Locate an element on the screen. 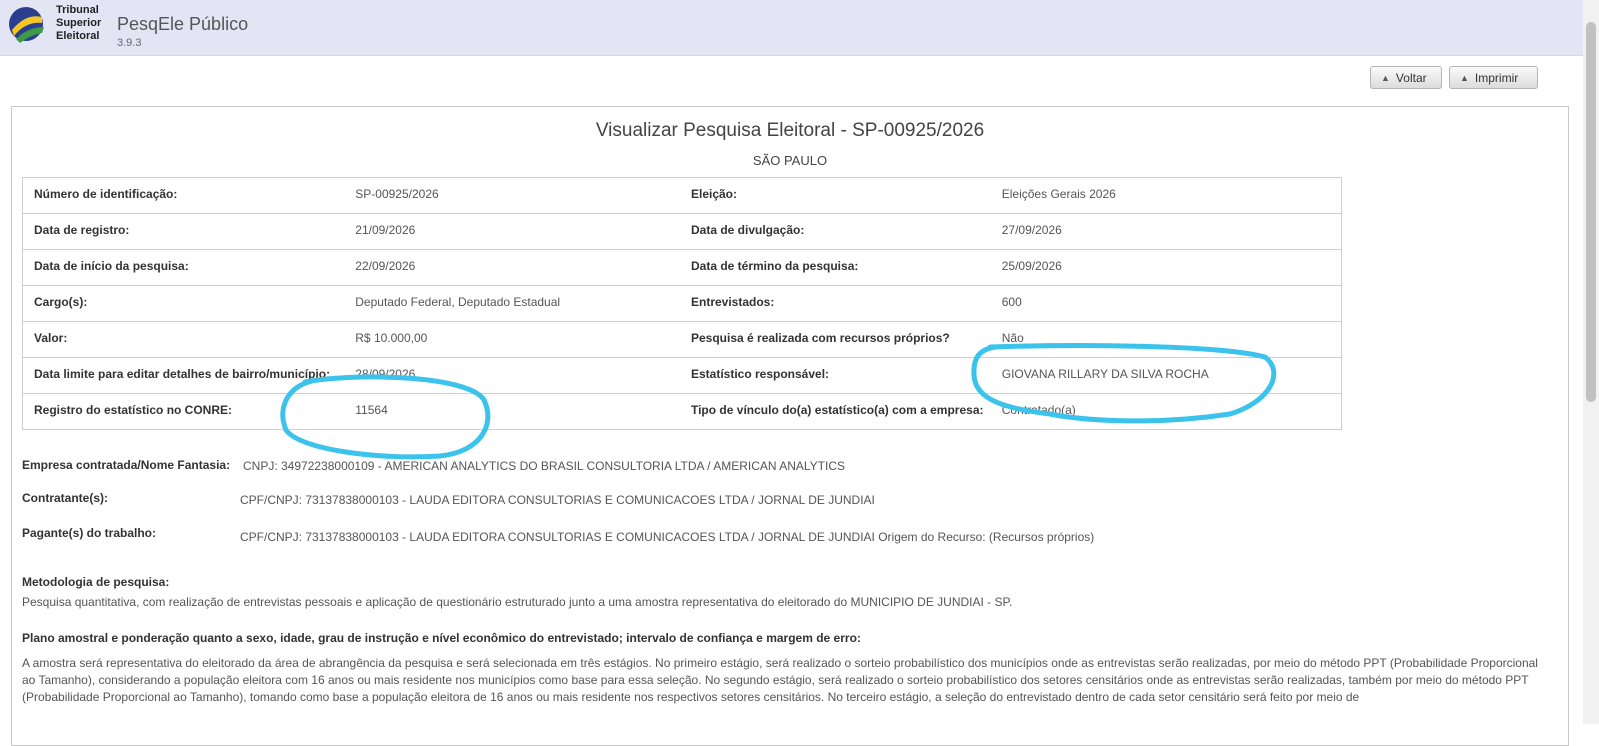 This screenshot has width=1599, height=746. detail-label: Entrevistados: is located at coordinates (840, 303).